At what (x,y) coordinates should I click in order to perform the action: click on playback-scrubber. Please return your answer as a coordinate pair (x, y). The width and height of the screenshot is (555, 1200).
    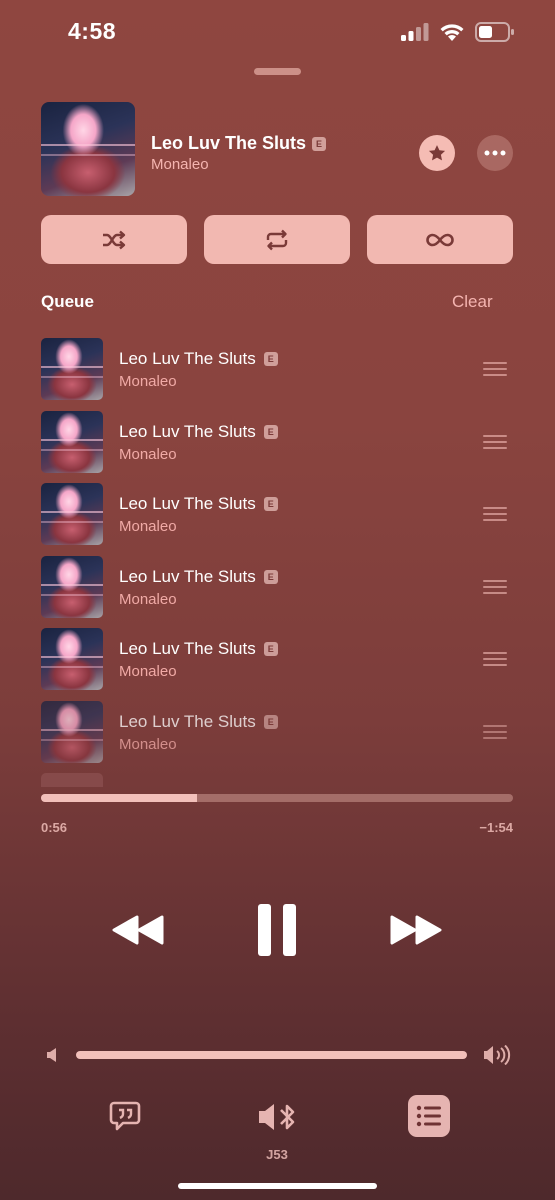
    Looking at the image, I should click on (277, 798).